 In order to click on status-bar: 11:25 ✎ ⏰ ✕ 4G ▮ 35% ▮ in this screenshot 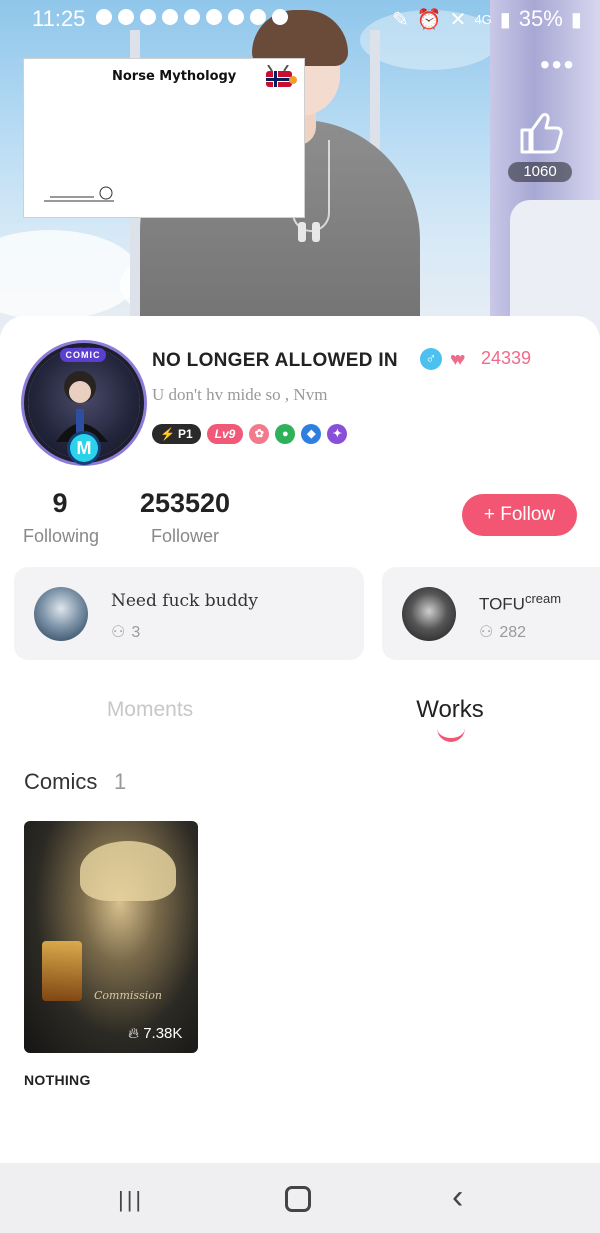, I will do `click(300, 18)`.